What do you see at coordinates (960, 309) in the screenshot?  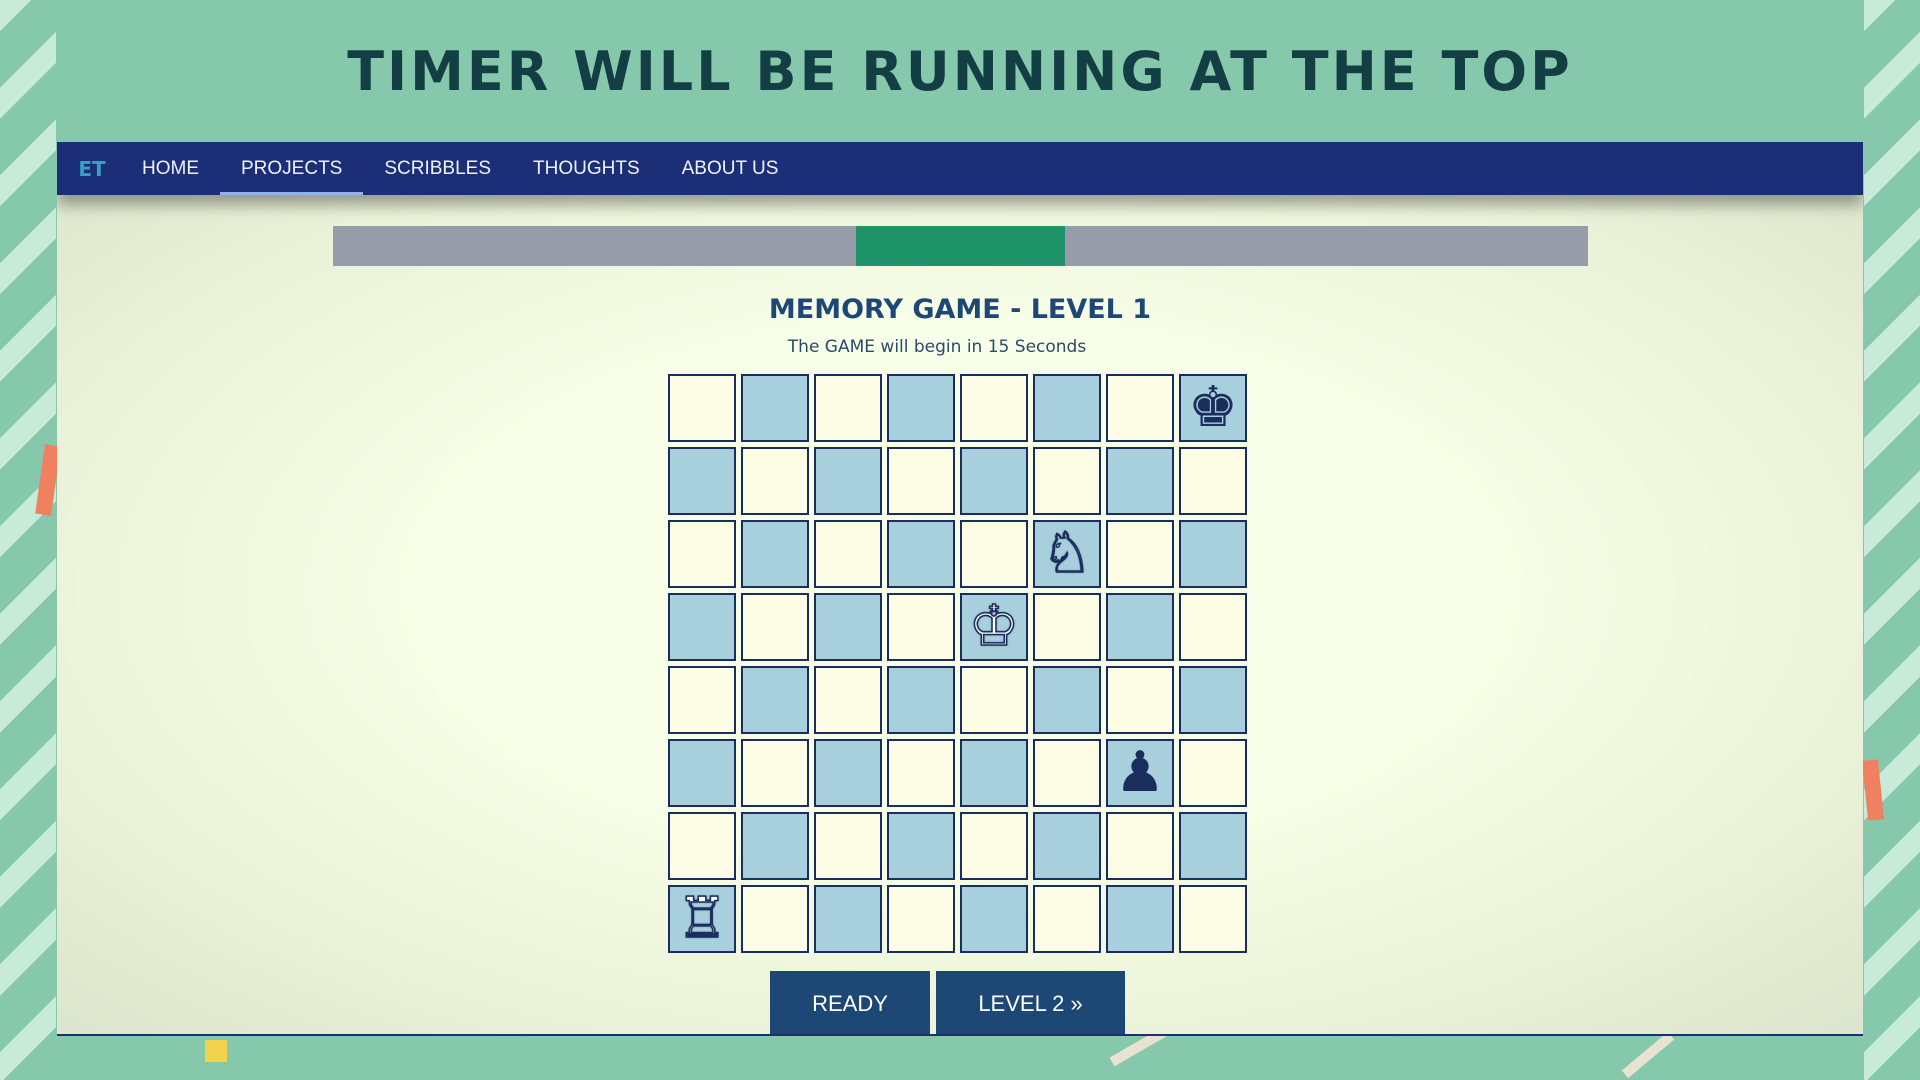 I see `game-title: MEMORY GAME - LEVEL 1` at bounding box center [960, 309].